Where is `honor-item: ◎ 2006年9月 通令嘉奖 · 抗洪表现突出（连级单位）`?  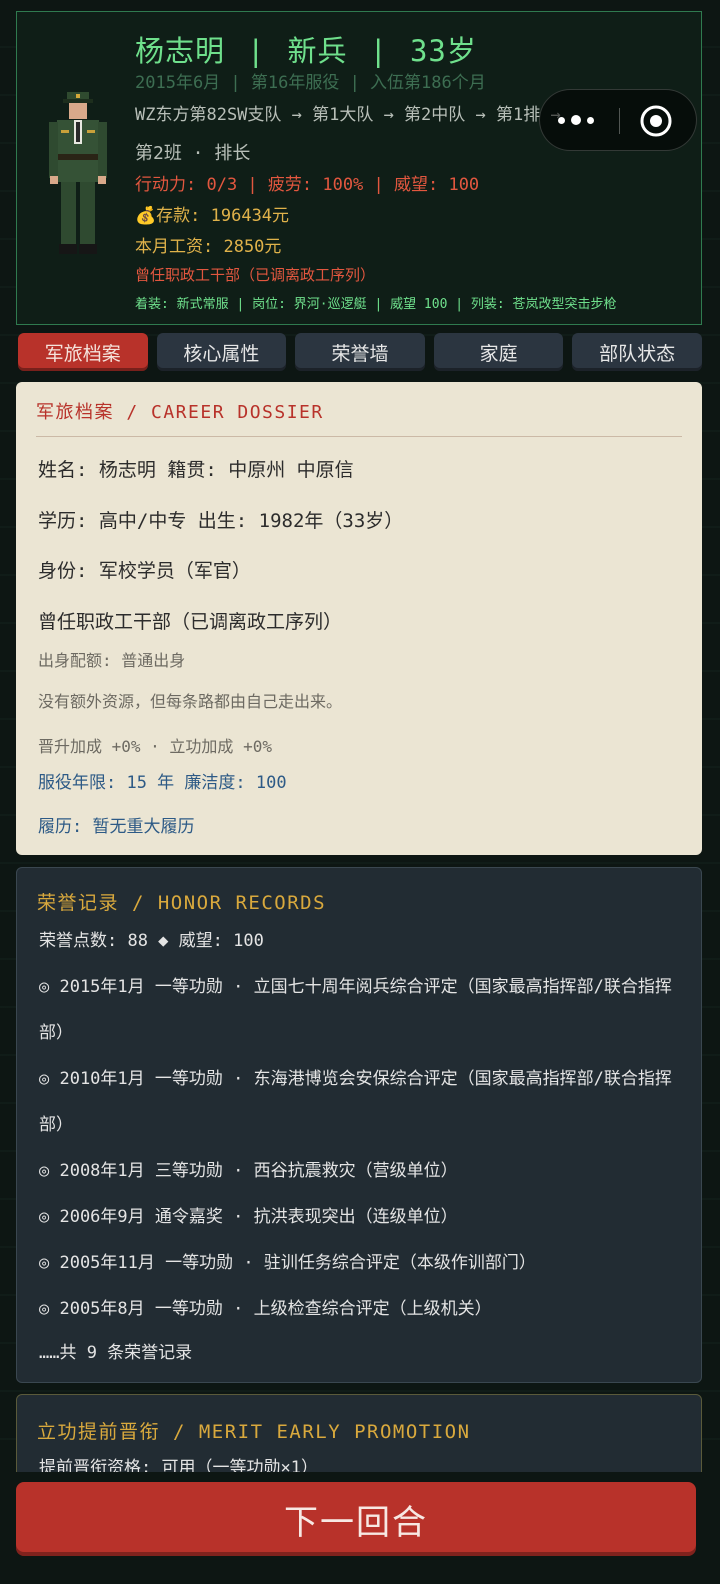
honor-item: ◎ 2006年9月 通令嘉奖 · 抗洪表现突出（连级单位） is located at coordinates (248, 1217).